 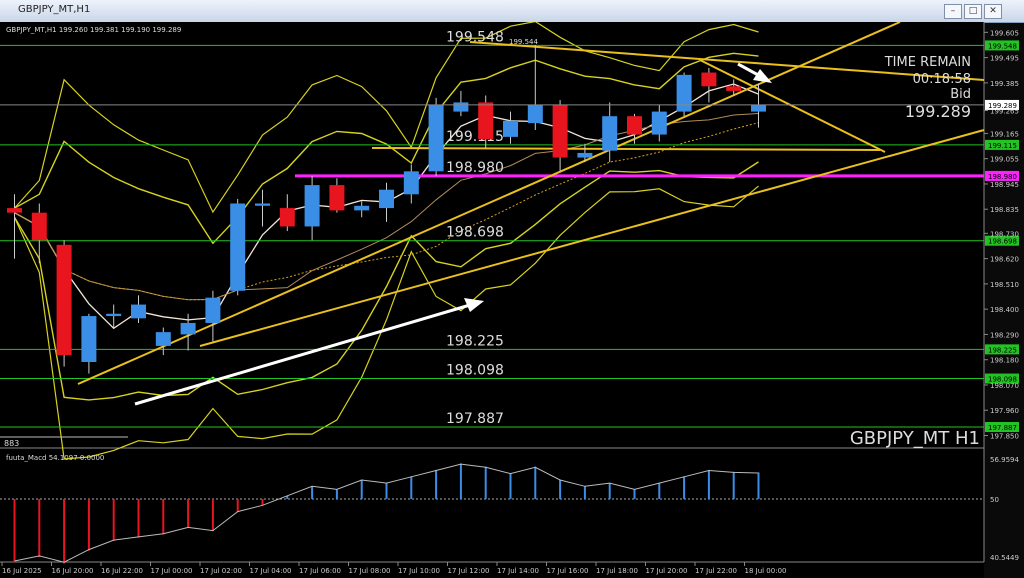 What do you see at coordinates (11, 443) in the screenshot?
I see `bottom-left-label: 883` at bounding box center [11, 443].